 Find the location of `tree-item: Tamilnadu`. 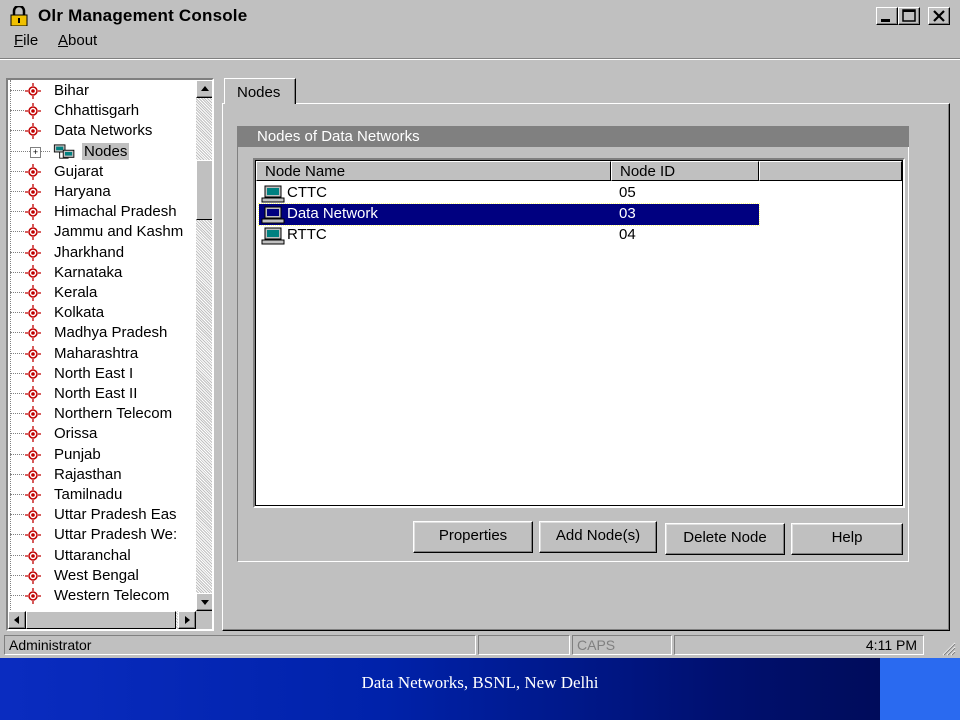

tree-item: Tamilnadu is located at coordinates (103, 495).